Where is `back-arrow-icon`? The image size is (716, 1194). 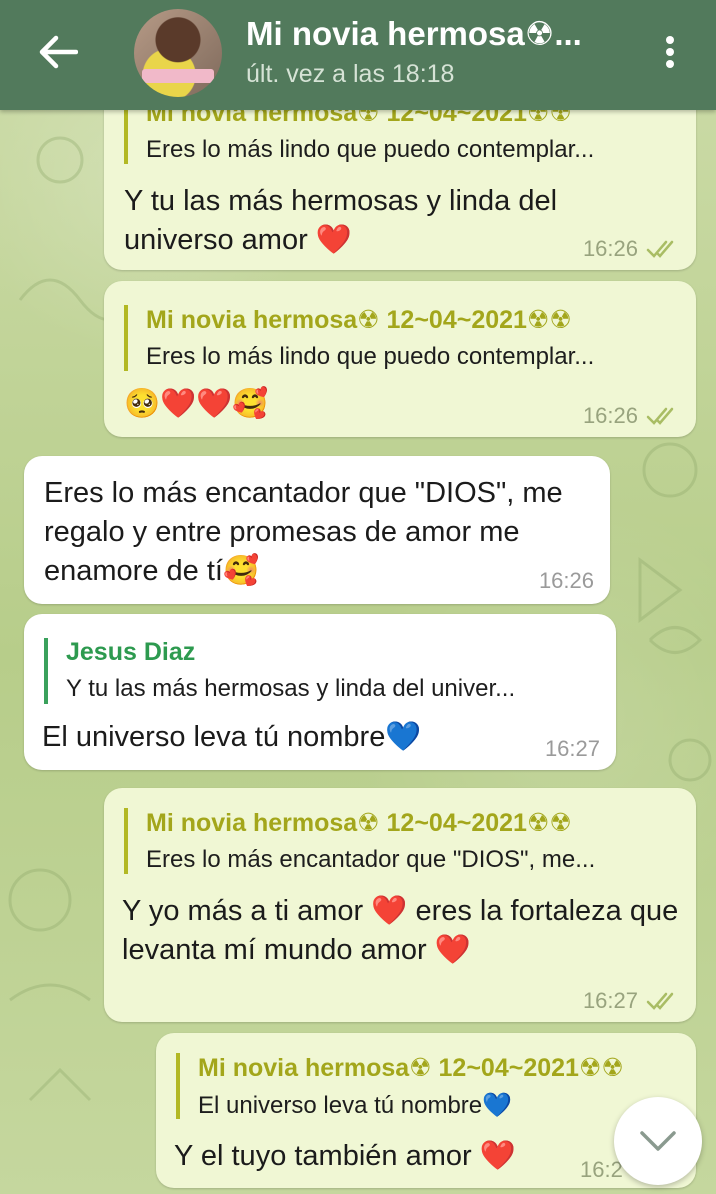
back-arrow-icon is located at coordinates (58, 52).